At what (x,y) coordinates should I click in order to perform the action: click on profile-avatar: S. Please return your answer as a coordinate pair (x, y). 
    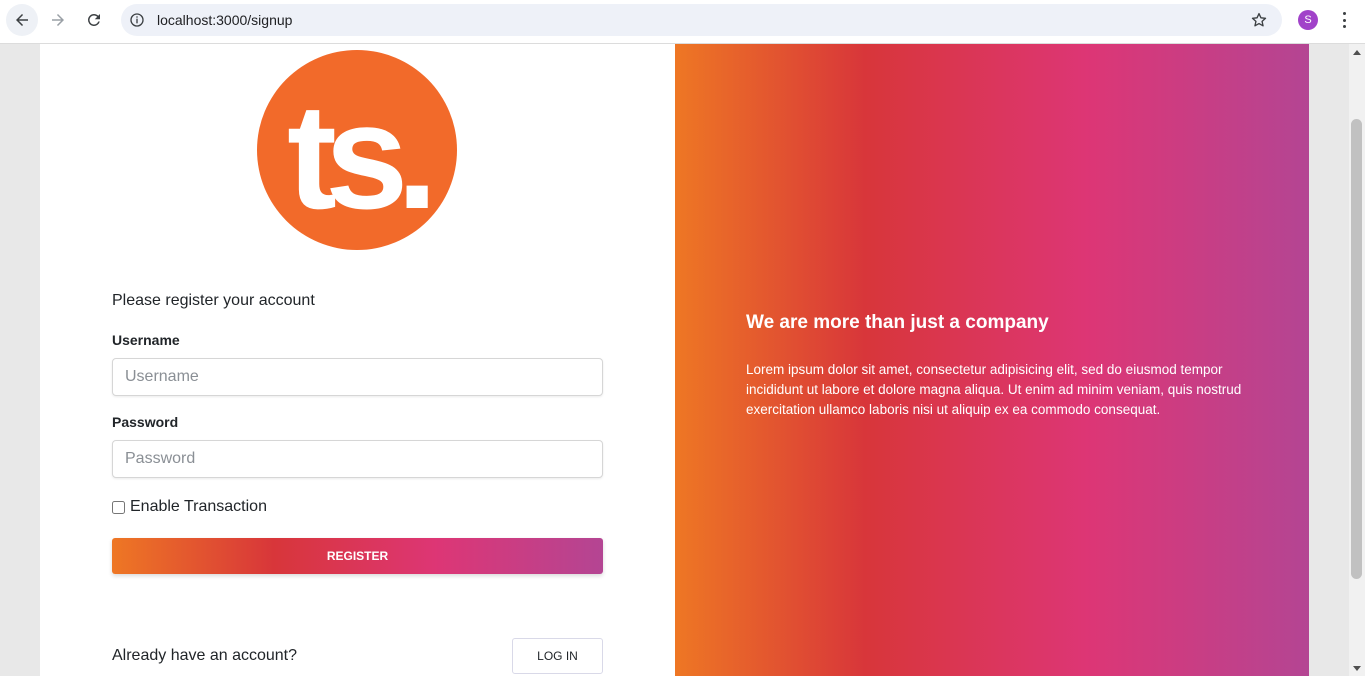
    Looking at the image, I should click on (1308, 20).